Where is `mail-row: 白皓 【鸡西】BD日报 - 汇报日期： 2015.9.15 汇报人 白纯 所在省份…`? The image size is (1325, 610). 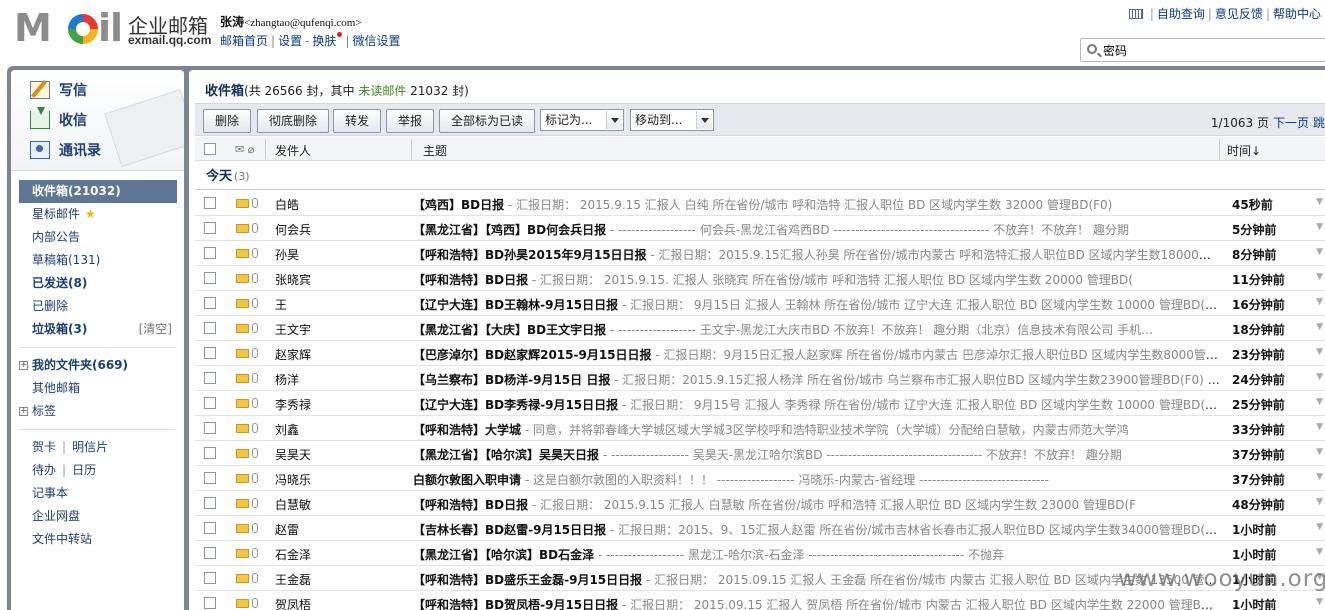
mail-row: 白皓 【鸡西】BD日报 - 汇报日期： 2015.9.15 汇报人 白纯 所在省份… is located at coordinates (760, 203).